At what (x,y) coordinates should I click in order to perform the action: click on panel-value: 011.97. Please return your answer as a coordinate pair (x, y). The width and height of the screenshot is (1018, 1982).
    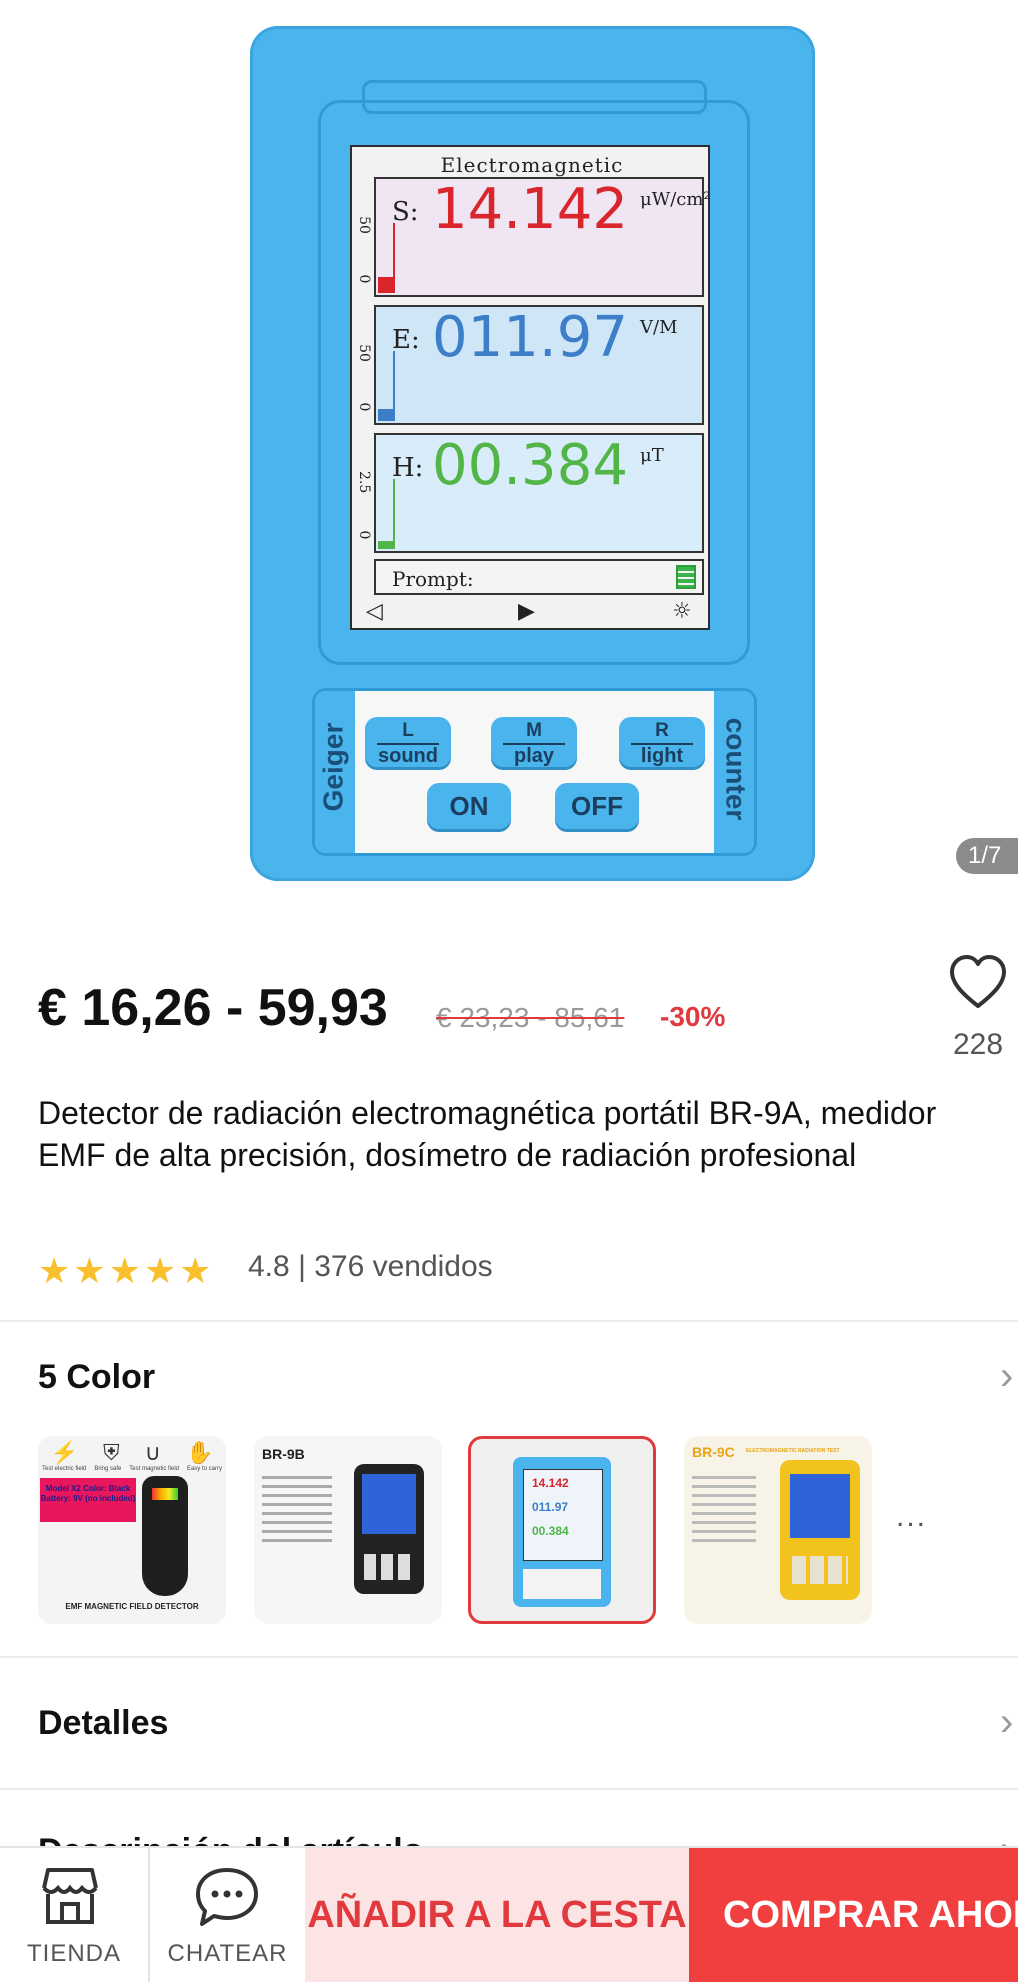
    Looking at the image, I should click on (530, 337).